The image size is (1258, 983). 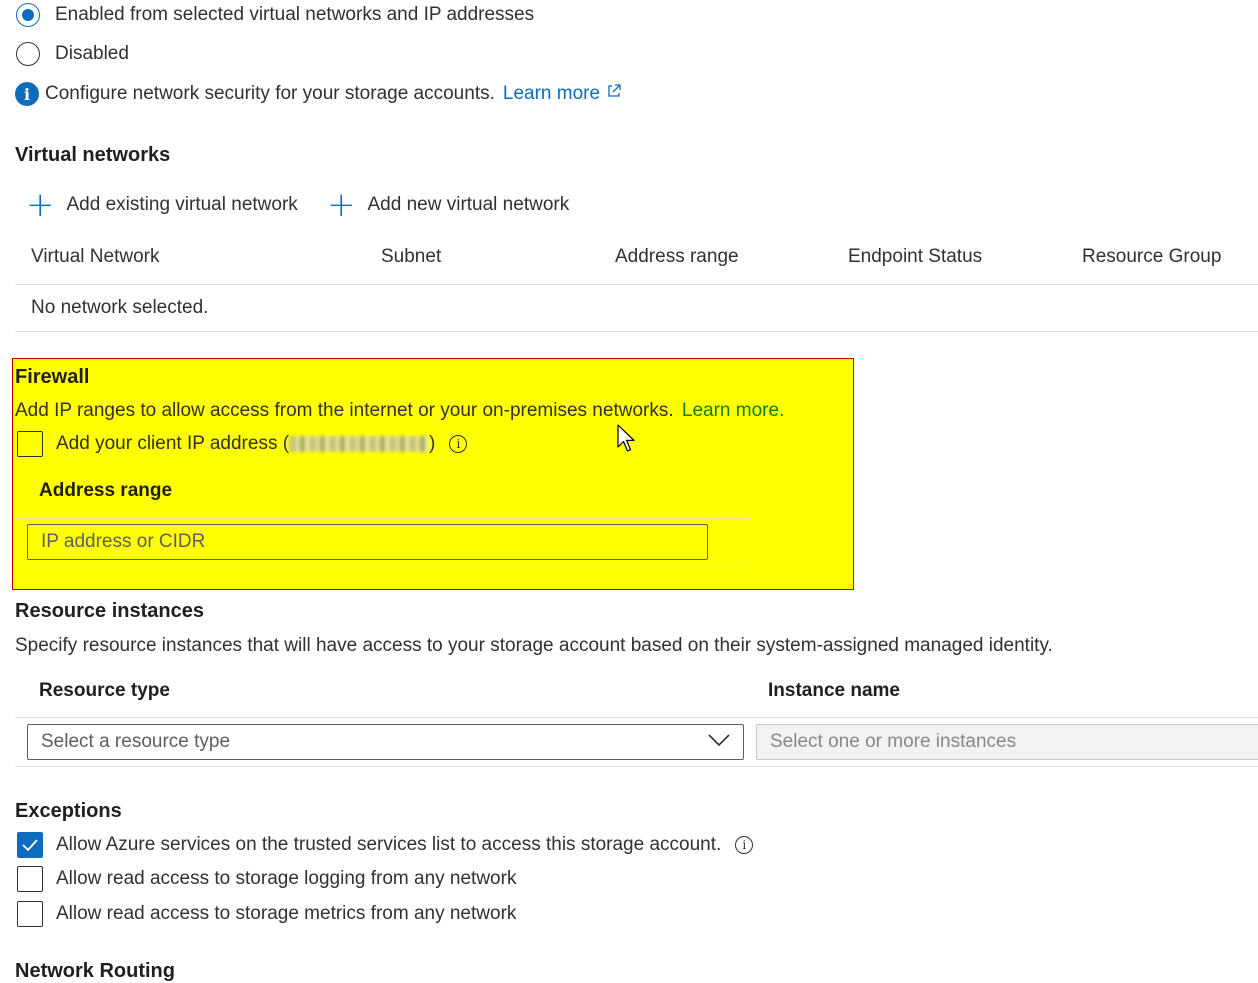 What do you see at coordinates (411, 257) in the screenshot?
I see `column-header-subnet: Subnet` at bounding box center [411, 257].